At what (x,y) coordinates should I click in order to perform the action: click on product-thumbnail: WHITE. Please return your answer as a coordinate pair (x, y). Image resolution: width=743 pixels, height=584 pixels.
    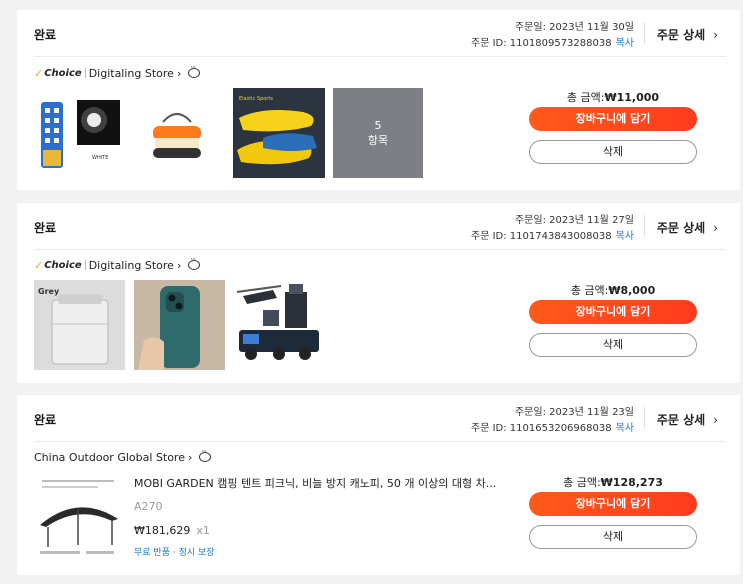
    Looking at the image, I should click on (78, 132).